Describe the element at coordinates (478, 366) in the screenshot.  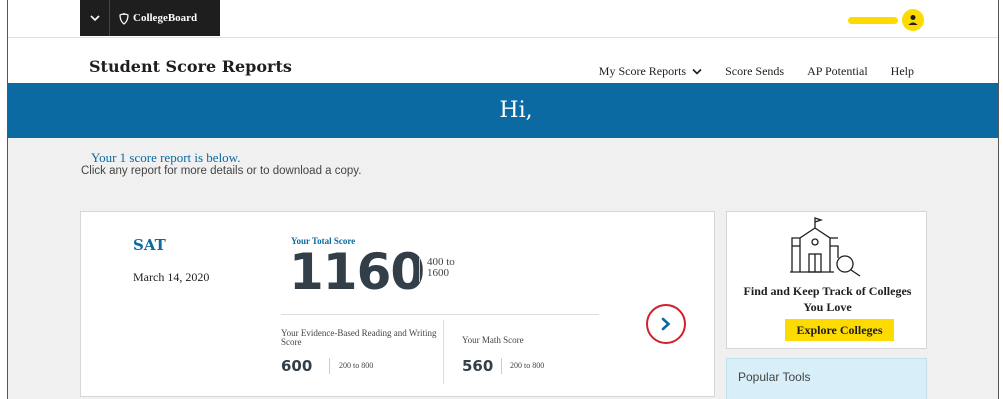
I see `math-score: 560` at that location.